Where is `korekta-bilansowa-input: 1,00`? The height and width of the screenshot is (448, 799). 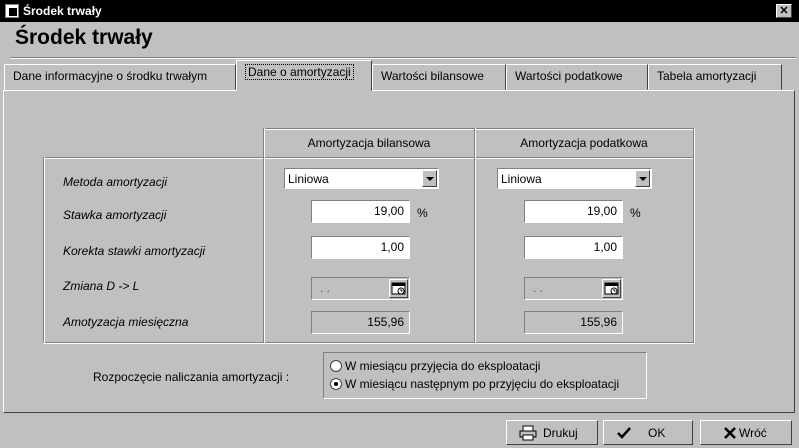 korekta-bilansowa-input: 1,00 is located at coordinates (360, 247).